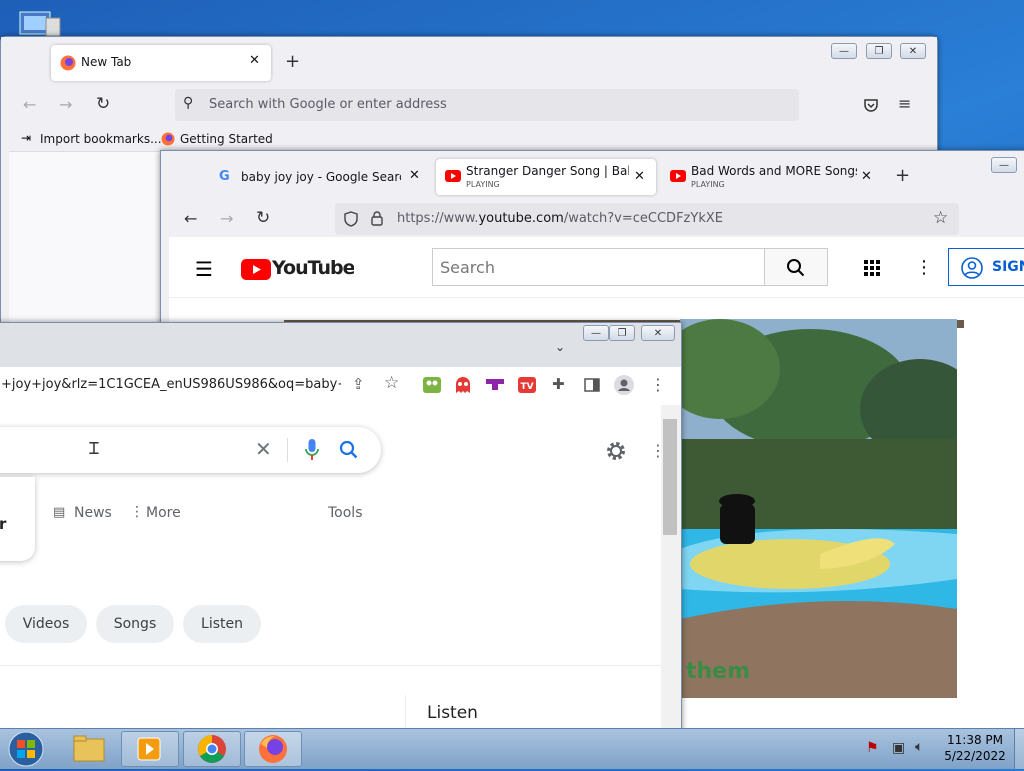 This screenshot has width=1024, height=771. I want to click on sign-in-button: SIGN, so click(986, 267).